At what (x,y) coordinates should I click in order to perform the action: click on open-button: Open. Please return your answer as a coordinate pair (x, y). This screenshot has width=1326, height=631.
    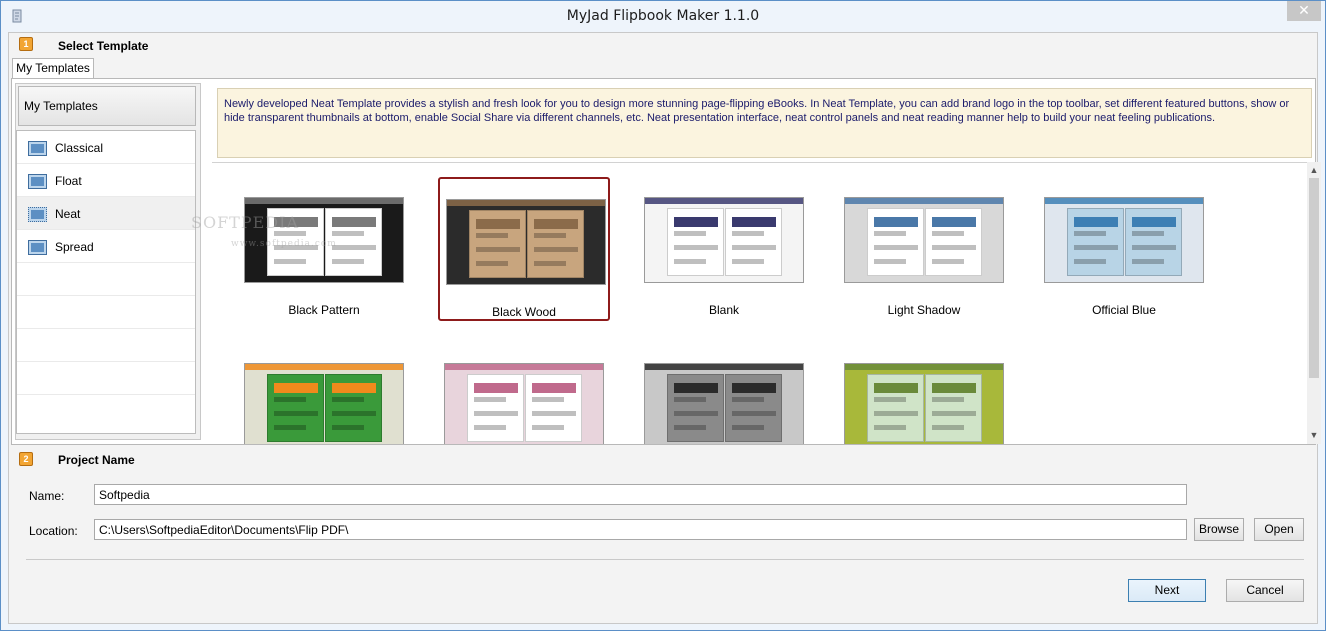
    Looking at the image, I should click on (1279, 529).